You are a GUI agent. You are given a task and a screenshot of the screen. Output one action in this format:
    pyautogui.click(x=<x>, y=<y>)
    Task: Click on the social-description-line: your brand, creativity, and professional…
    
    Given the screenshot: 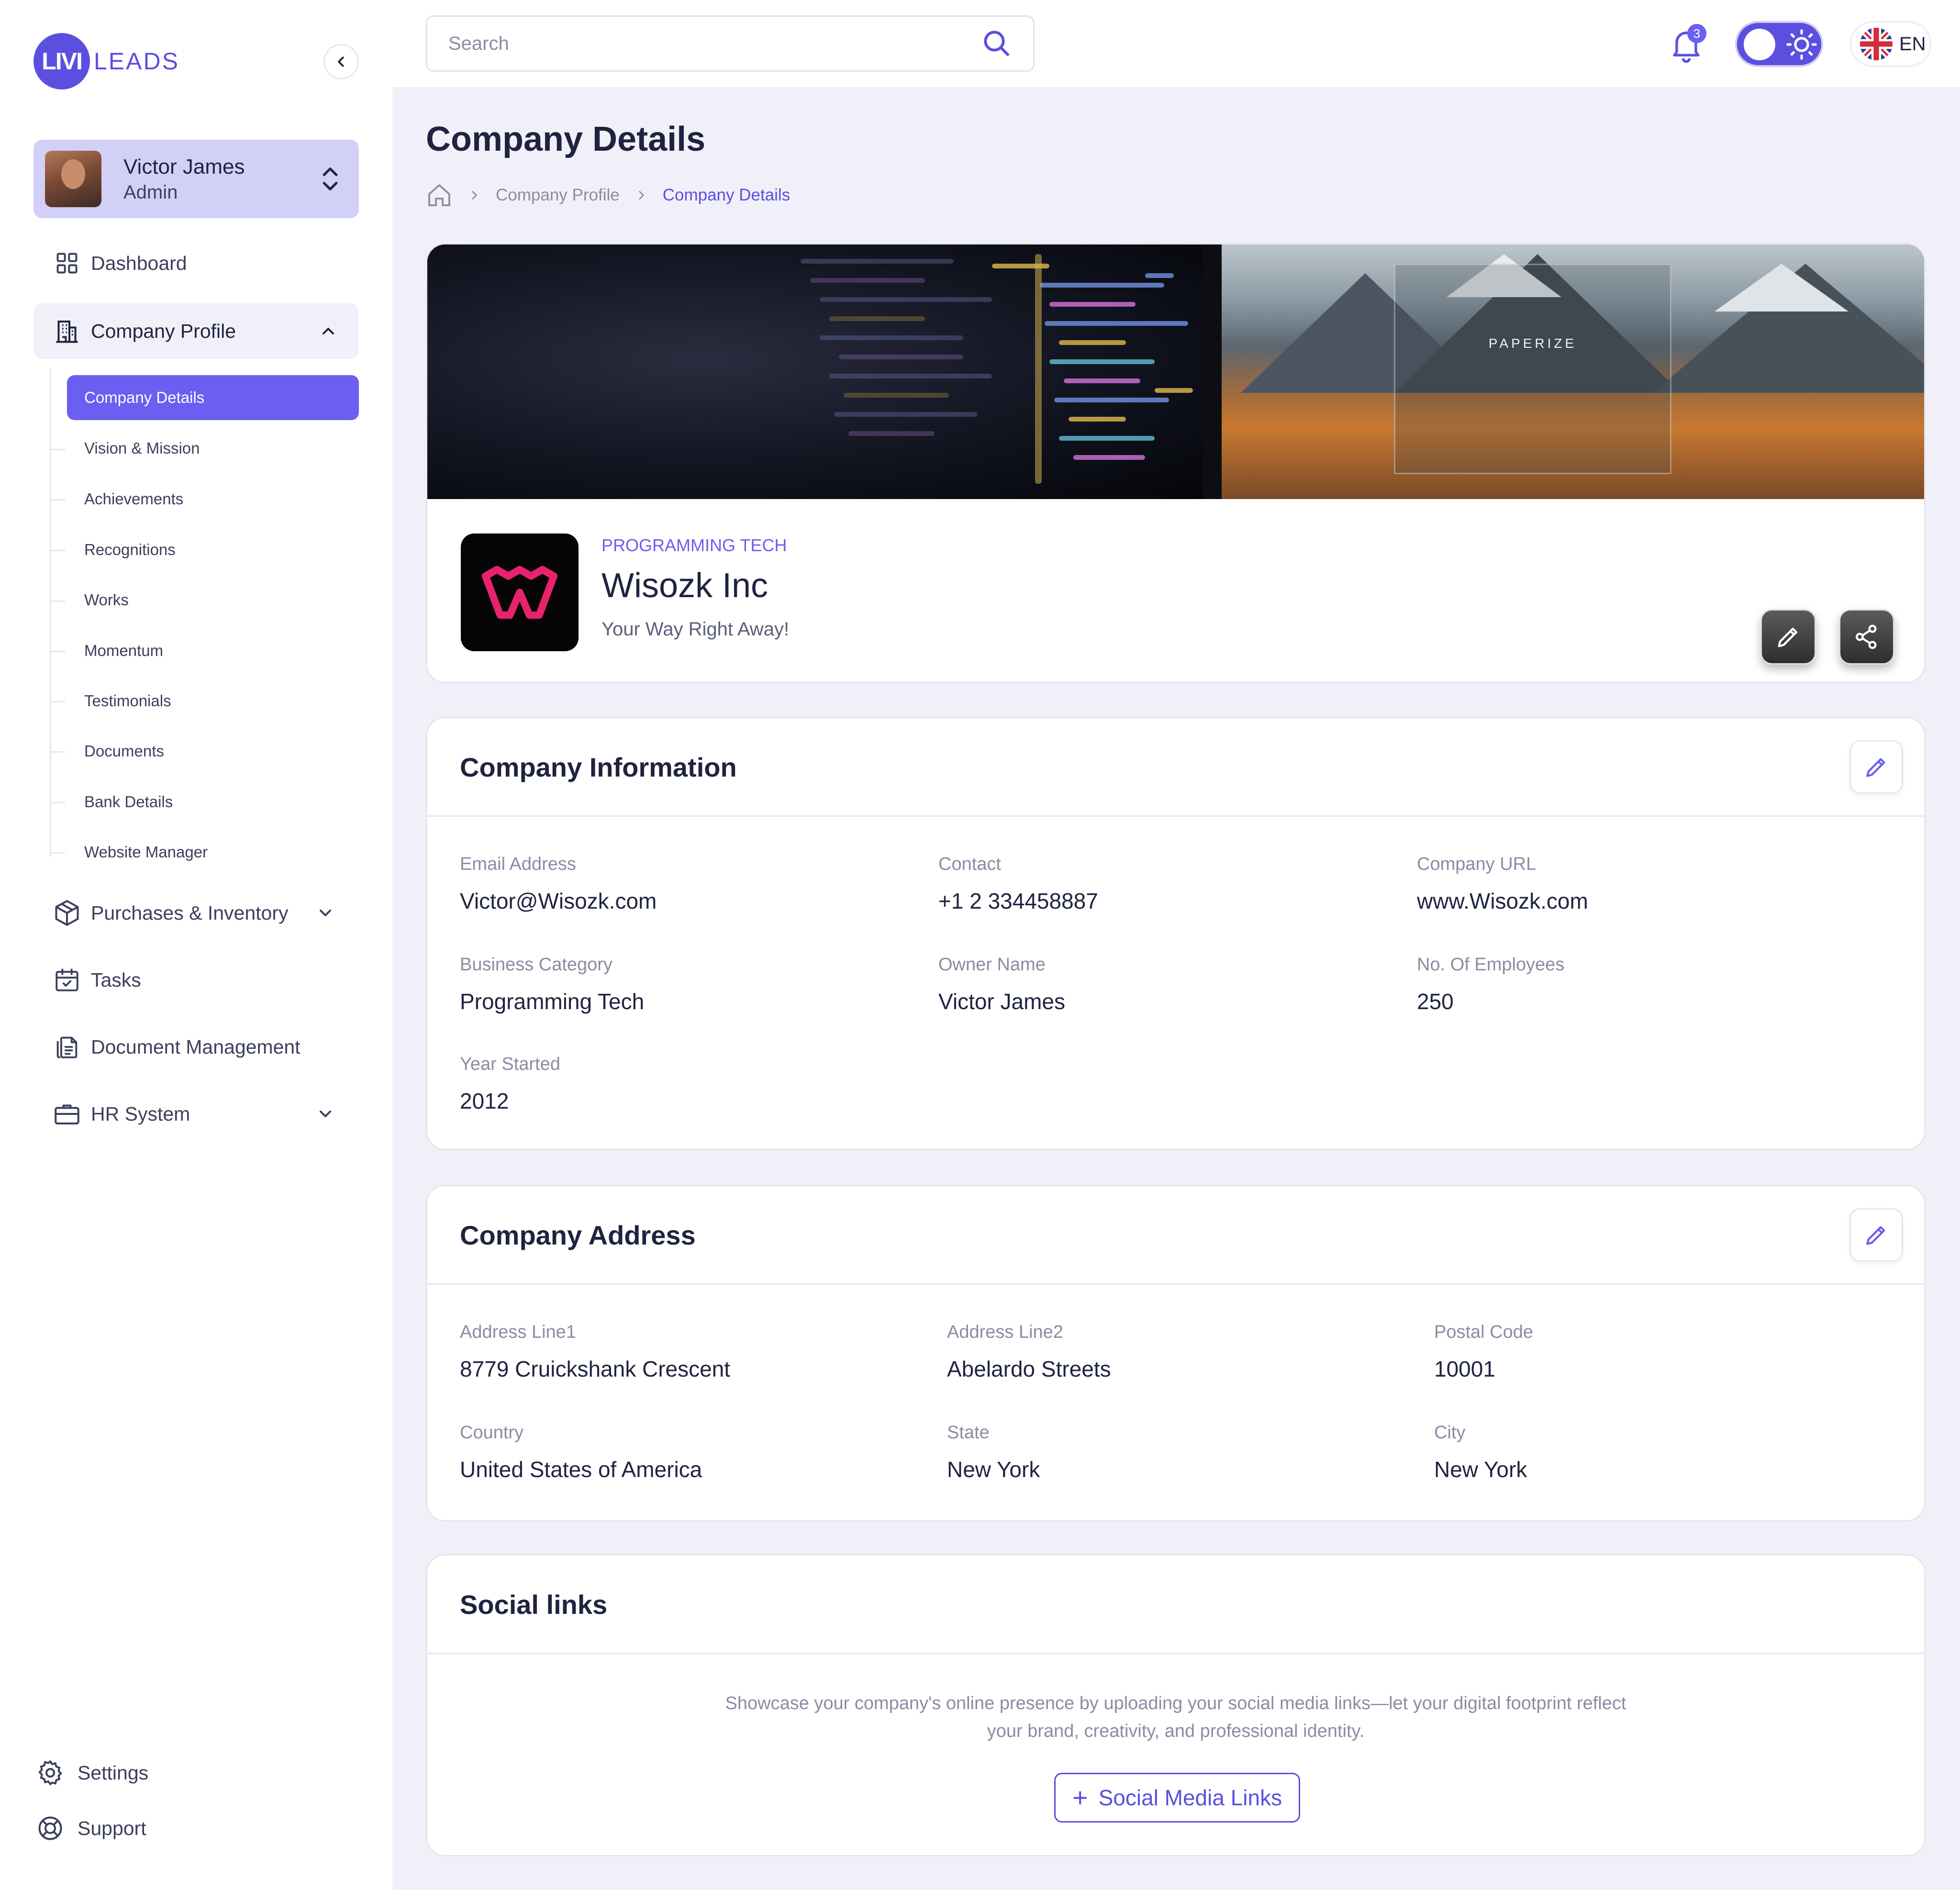 What is the action you would take?
    pyautogui.click(x=1176, y=1731)
    